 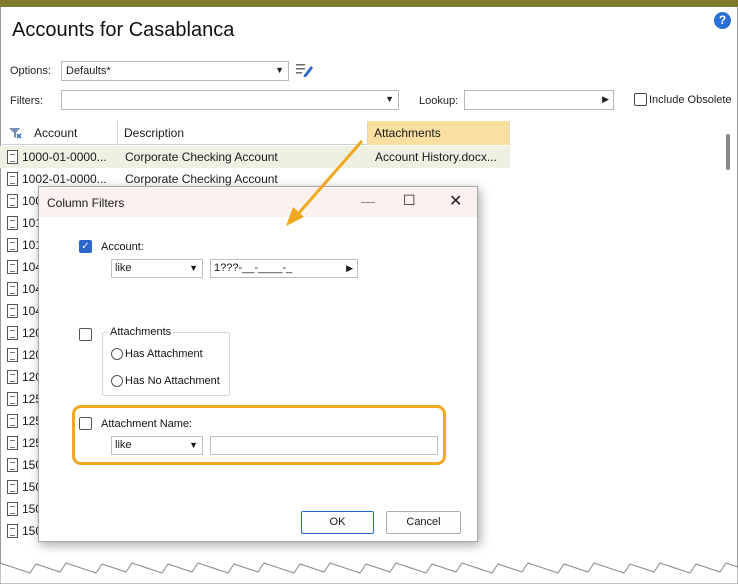 I want to click on page-title: Accounts for Casablanca, so click(x=123, y=30).